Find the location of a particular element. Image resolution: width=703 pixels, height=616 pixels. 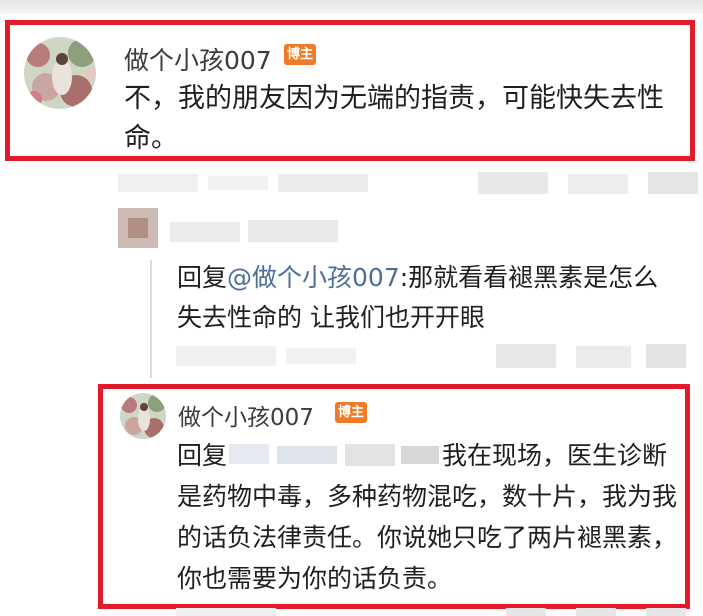

reply-quote-text: 回复@做个小孩007:那就看看褪黑素是怎么失去性命的 让我们也开开眼 is located at coordinates (429, 298).